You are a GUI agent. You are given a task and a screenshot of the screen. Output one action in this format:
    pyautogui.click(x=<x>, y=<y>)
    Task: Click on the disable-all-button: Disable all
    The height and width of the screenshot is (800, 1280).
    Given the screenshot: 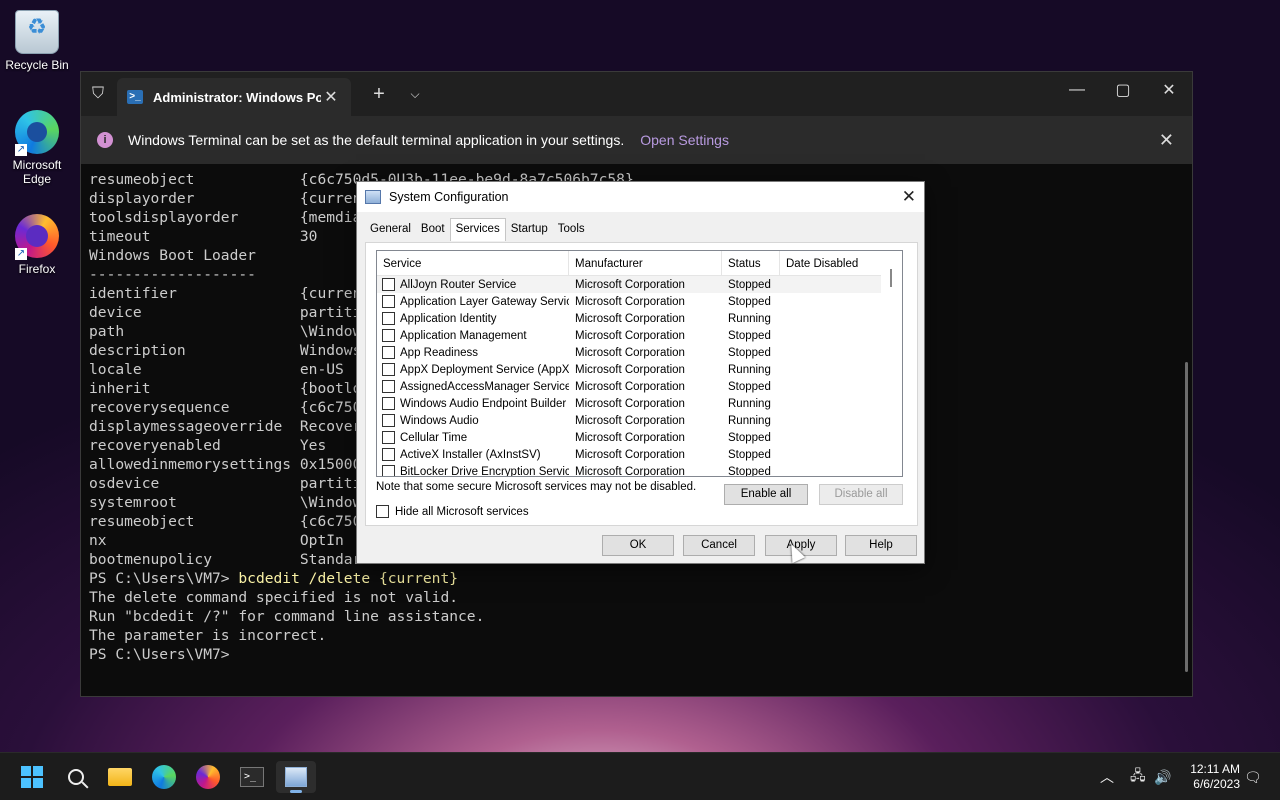 What is the action you would take?
    pyautogui.click(x=861, y=494)
    